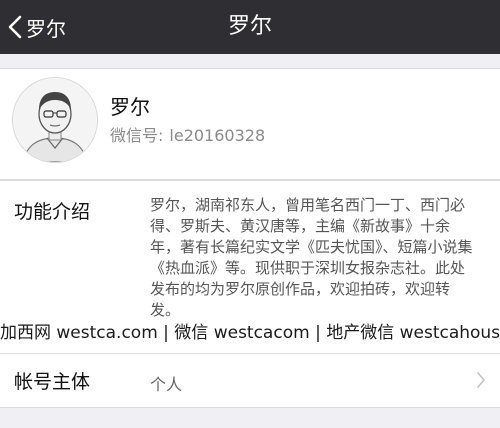 This screenshot has height=428, width=500. Describe the element at coordinates (52, 212) in the screenshot. I see `intro-label: 功能介绍` at that location.